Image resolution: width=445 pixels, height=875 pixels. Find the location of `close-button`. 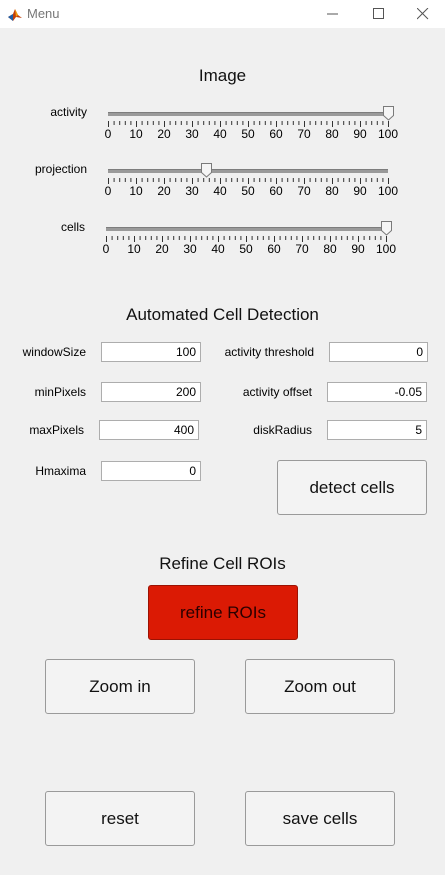

close-button is located at coordinates (422, 14).